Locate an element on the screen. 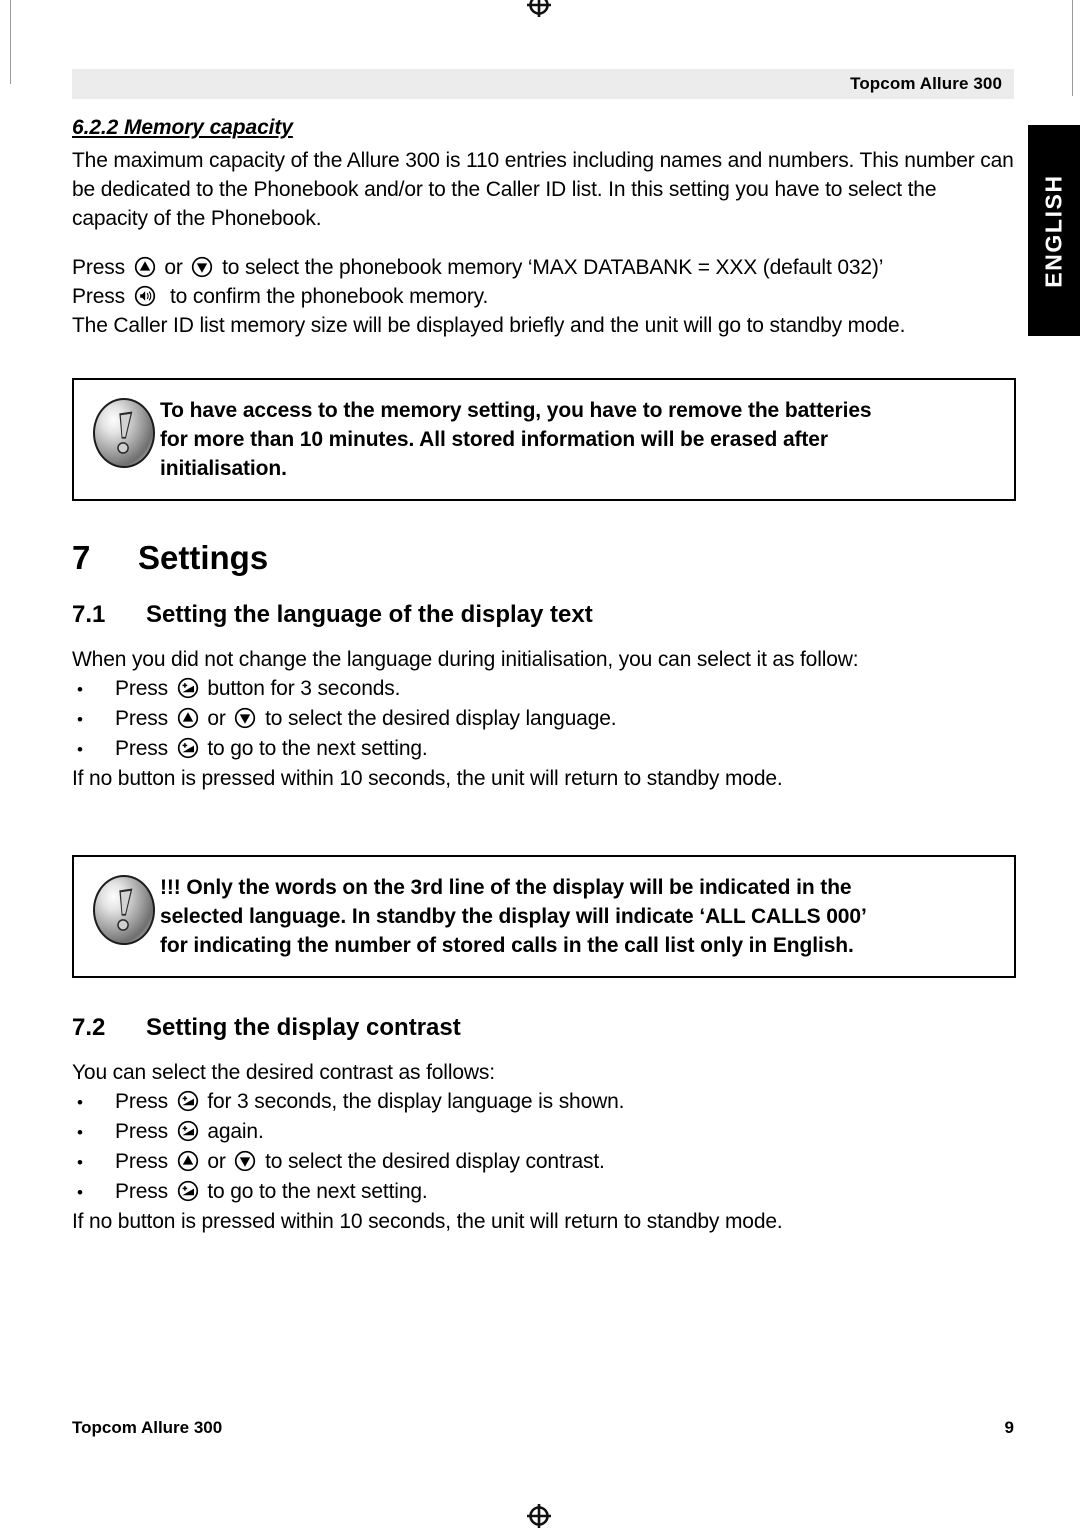  heading-settings-title: Settings is located at coordinates (203, 557).